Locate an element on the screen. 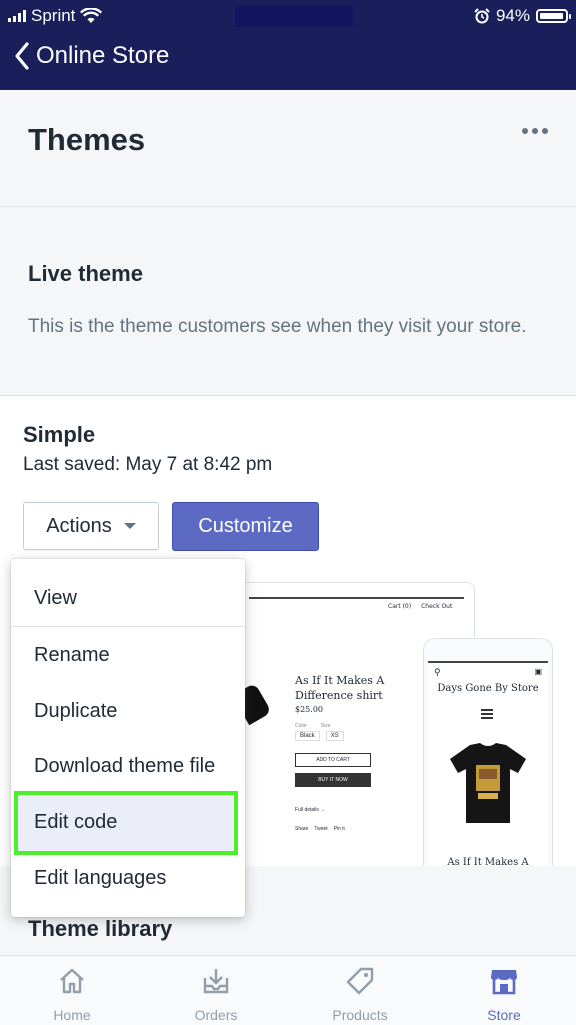 This screenshot has height=1025, width=576. preview-share-links: Share Tweet Pin it is located at coordinates (320, 829).